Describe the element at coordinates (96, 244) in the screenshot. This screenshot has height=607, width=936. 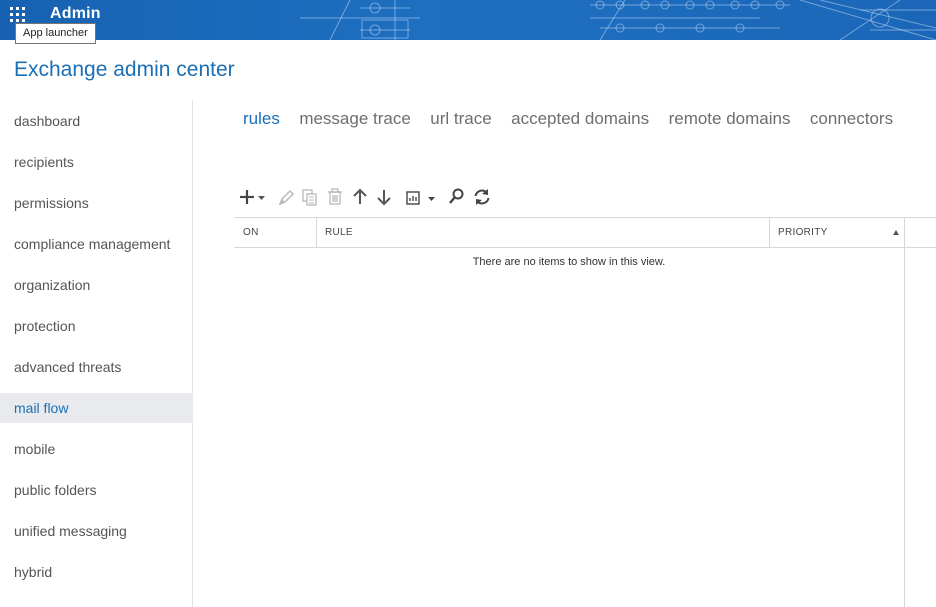
I see `nav-item-compliance-management: compliance management` at that location.